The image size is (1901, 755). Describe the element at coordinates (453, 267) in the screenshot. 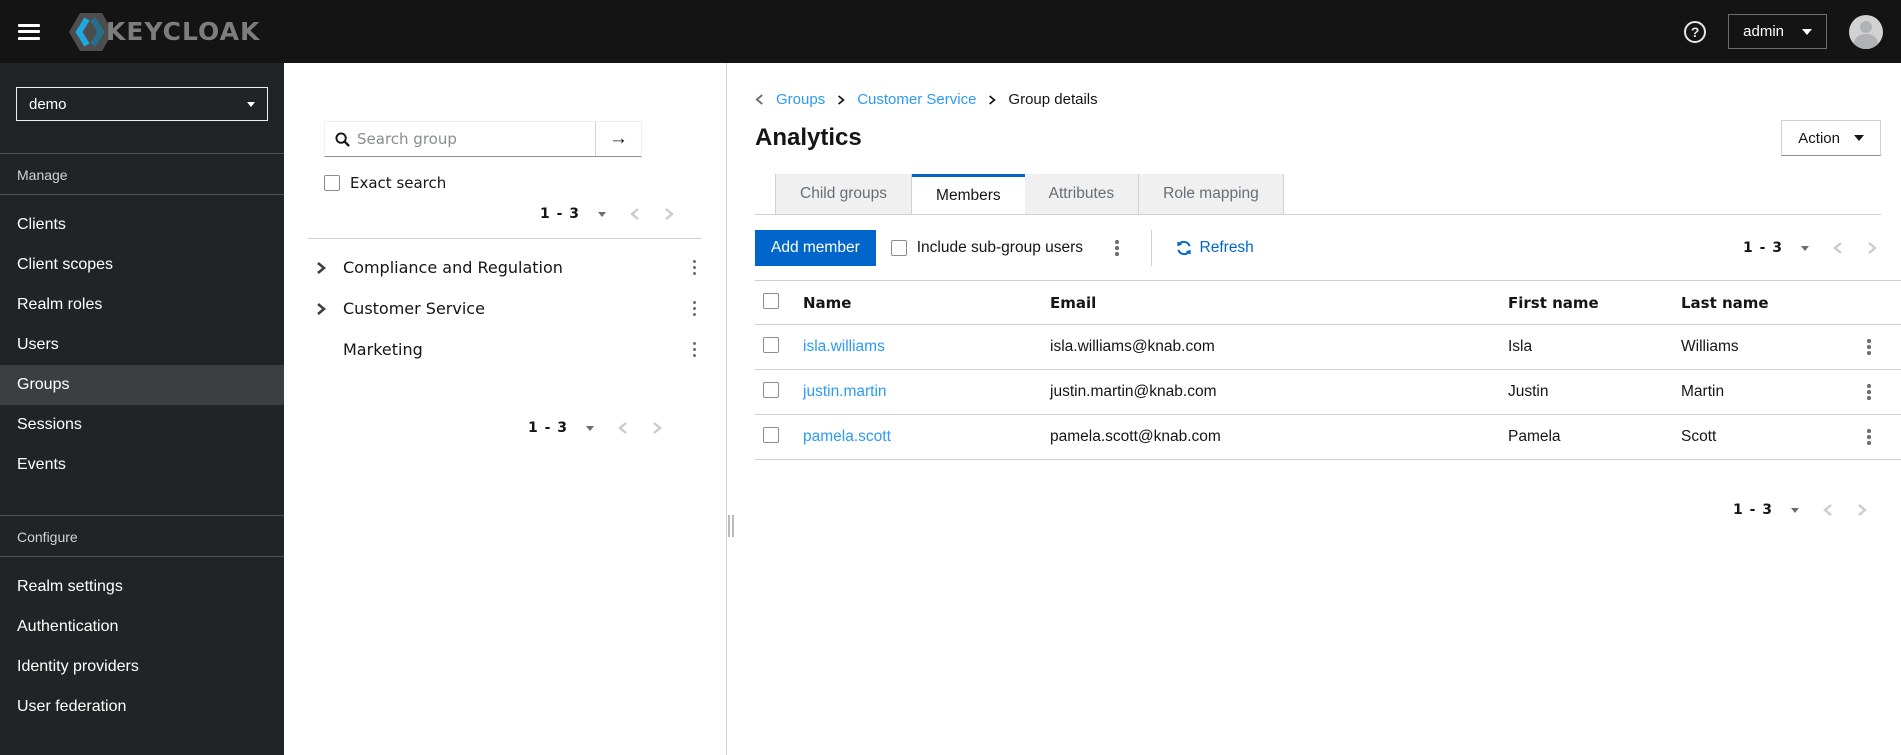

I see `group-link: Compliance and Regulation` at that location.